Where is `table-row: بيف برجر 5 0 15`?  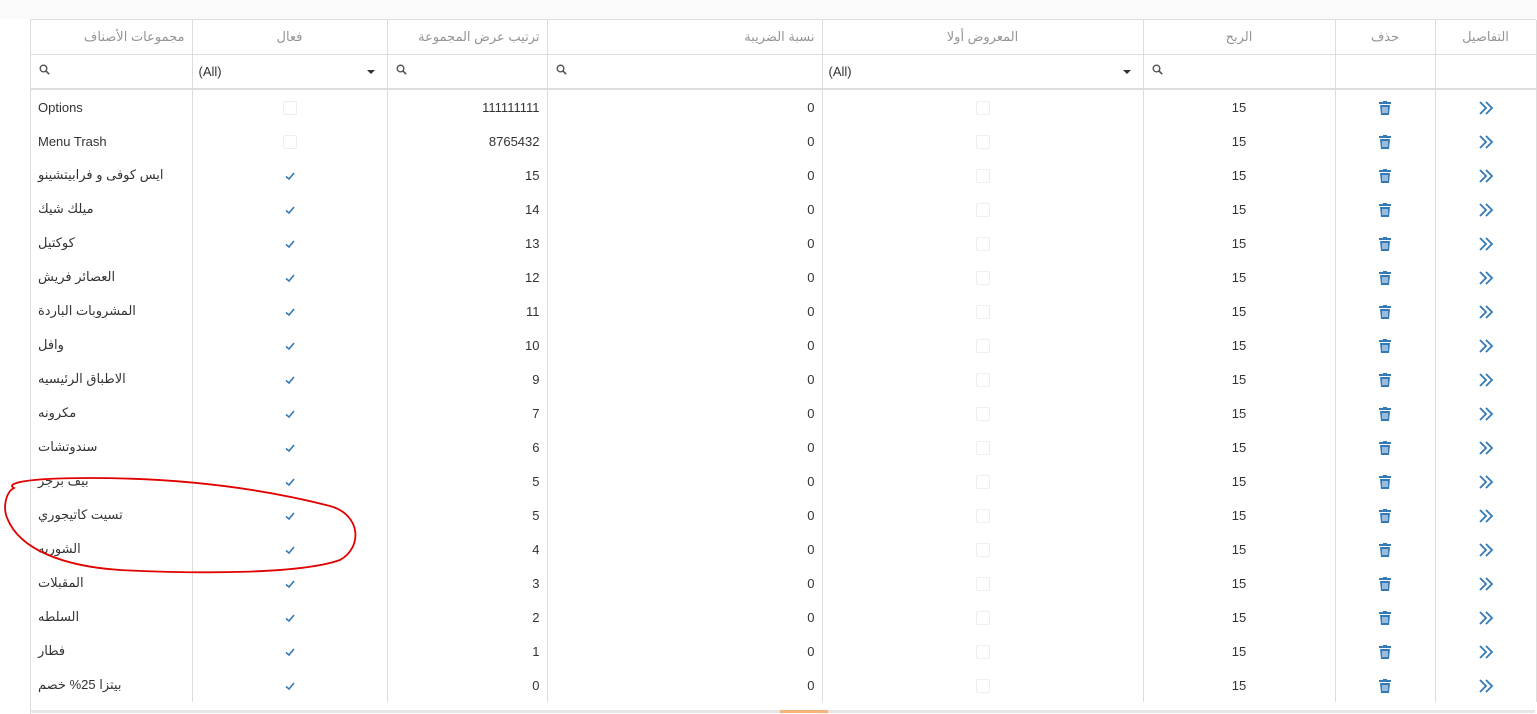 table-row: بيف برجر 5 0 15 is located at coordinates (784, 481).